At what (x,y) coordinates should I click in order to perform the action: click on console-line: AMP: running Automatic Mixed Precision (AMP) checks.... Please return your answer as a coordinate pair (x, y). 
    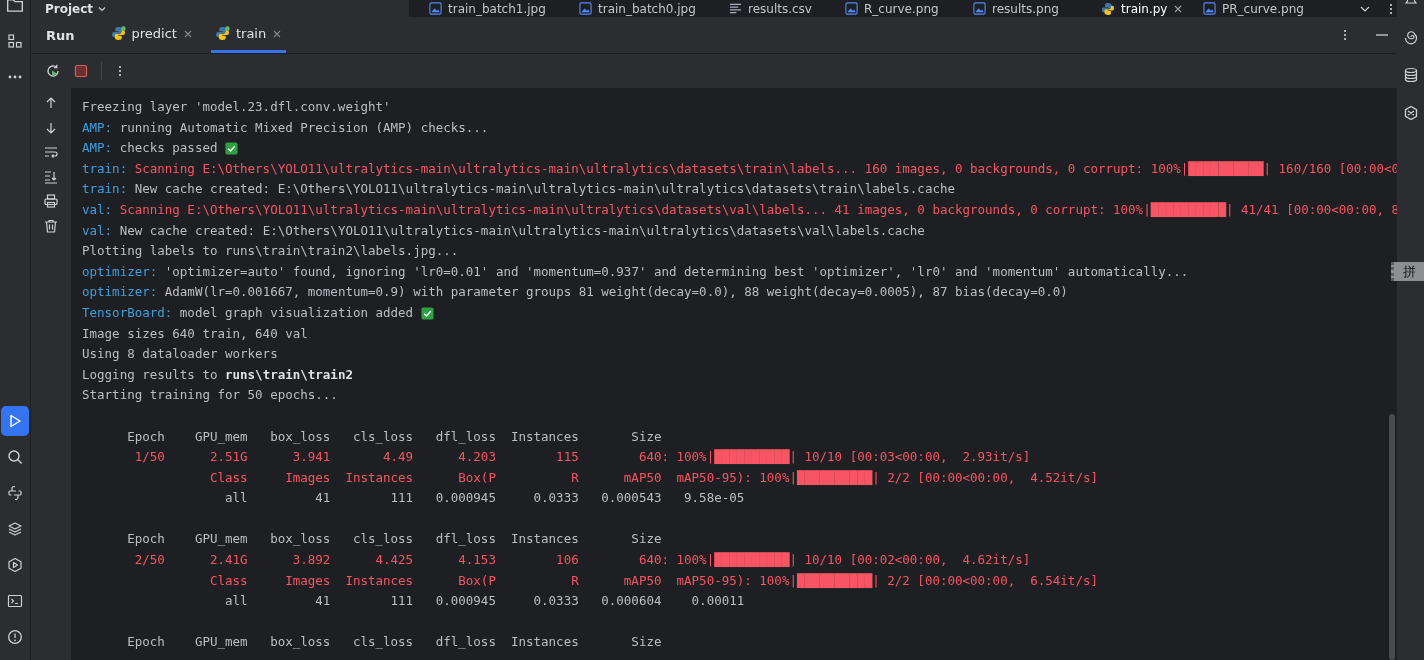
    Looking at the image, I should click on (285, 127).